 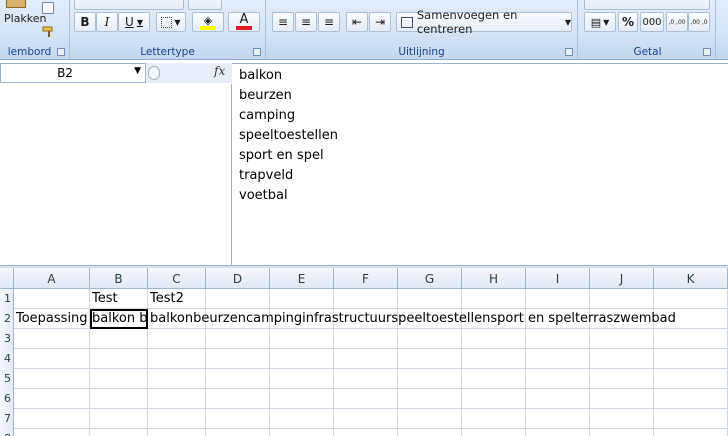 I want to click on cell-d7, so click(x=238, y=419).